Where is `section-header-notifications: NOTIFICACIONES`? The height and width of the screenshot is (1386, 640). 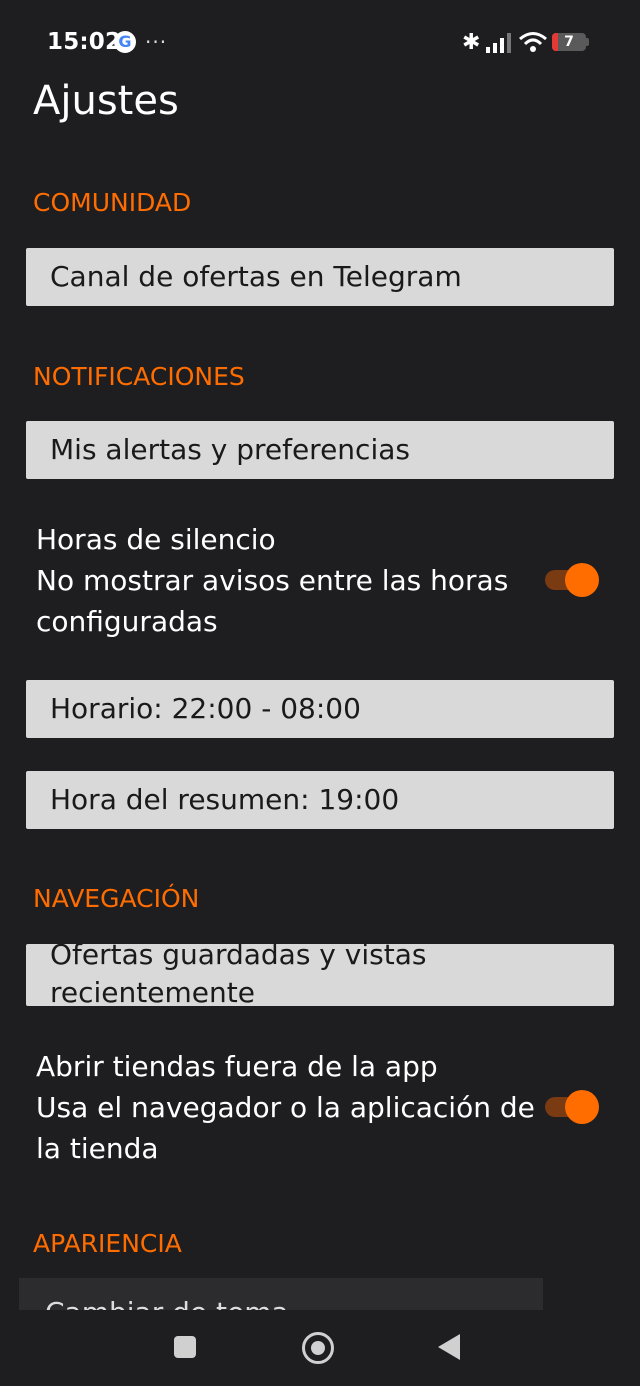 section-header-notifications: NOTIFICACIONES is located at coordinates (139, 376).